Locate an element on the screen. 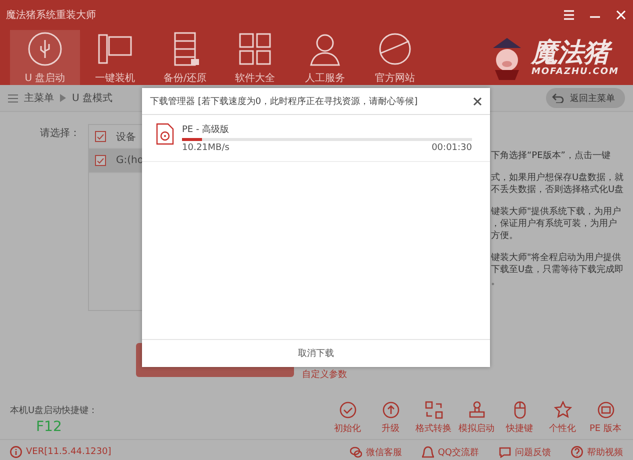 This screenshot has height=460, width=633. logo-text: 魔法猪 is located at coordinates (575, 52).